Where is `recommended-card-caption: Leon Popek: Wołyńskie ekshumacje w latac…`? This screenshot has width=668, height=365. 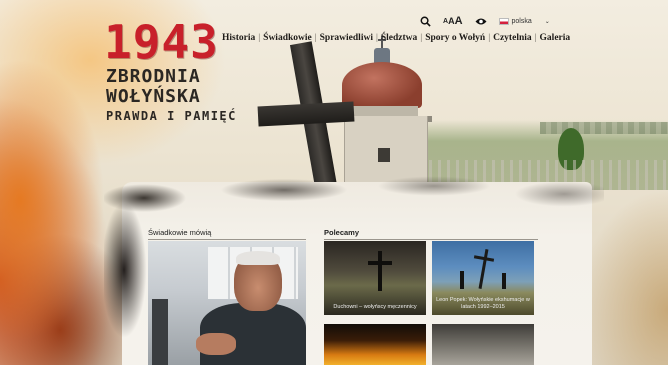
recommended-card-caption: Leon Popek: Wołyńskie ekshumacje w latac… is located at coordinates (483, 303).